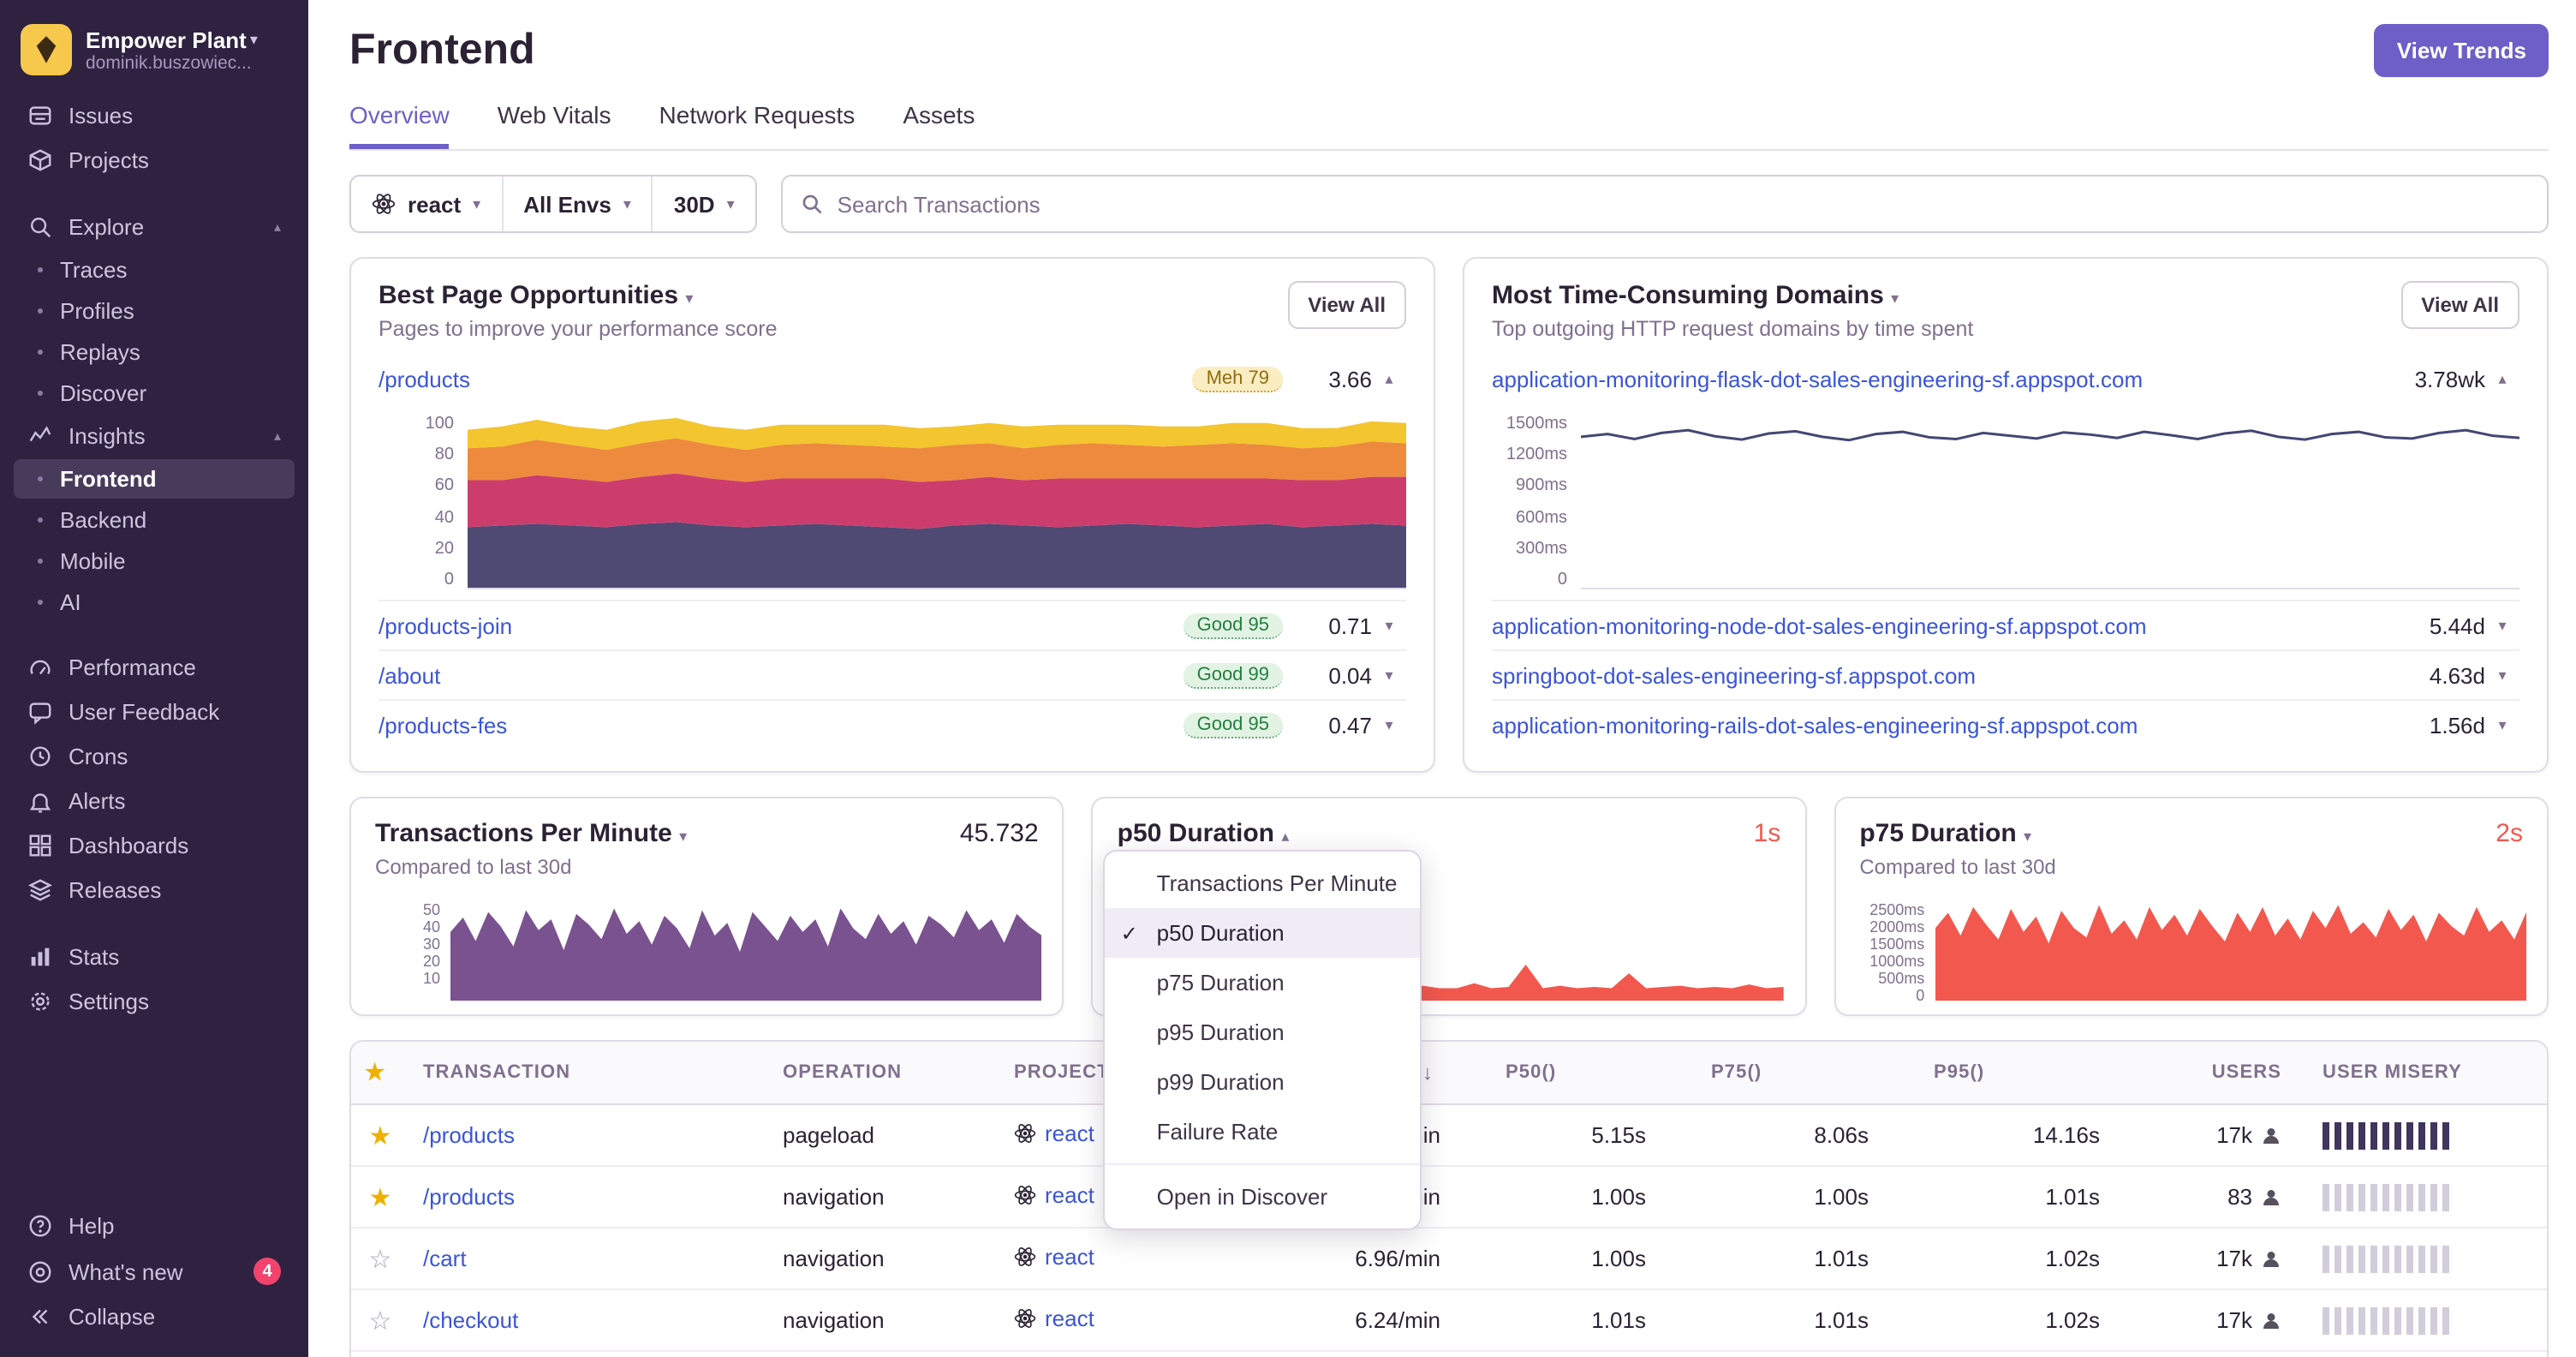  What do you see at coordinates (1732, 295) in the screenshot?
I see `domains-title-selector: Most Time-Consuming Domains ▾` at bounding box center [1732, 295].